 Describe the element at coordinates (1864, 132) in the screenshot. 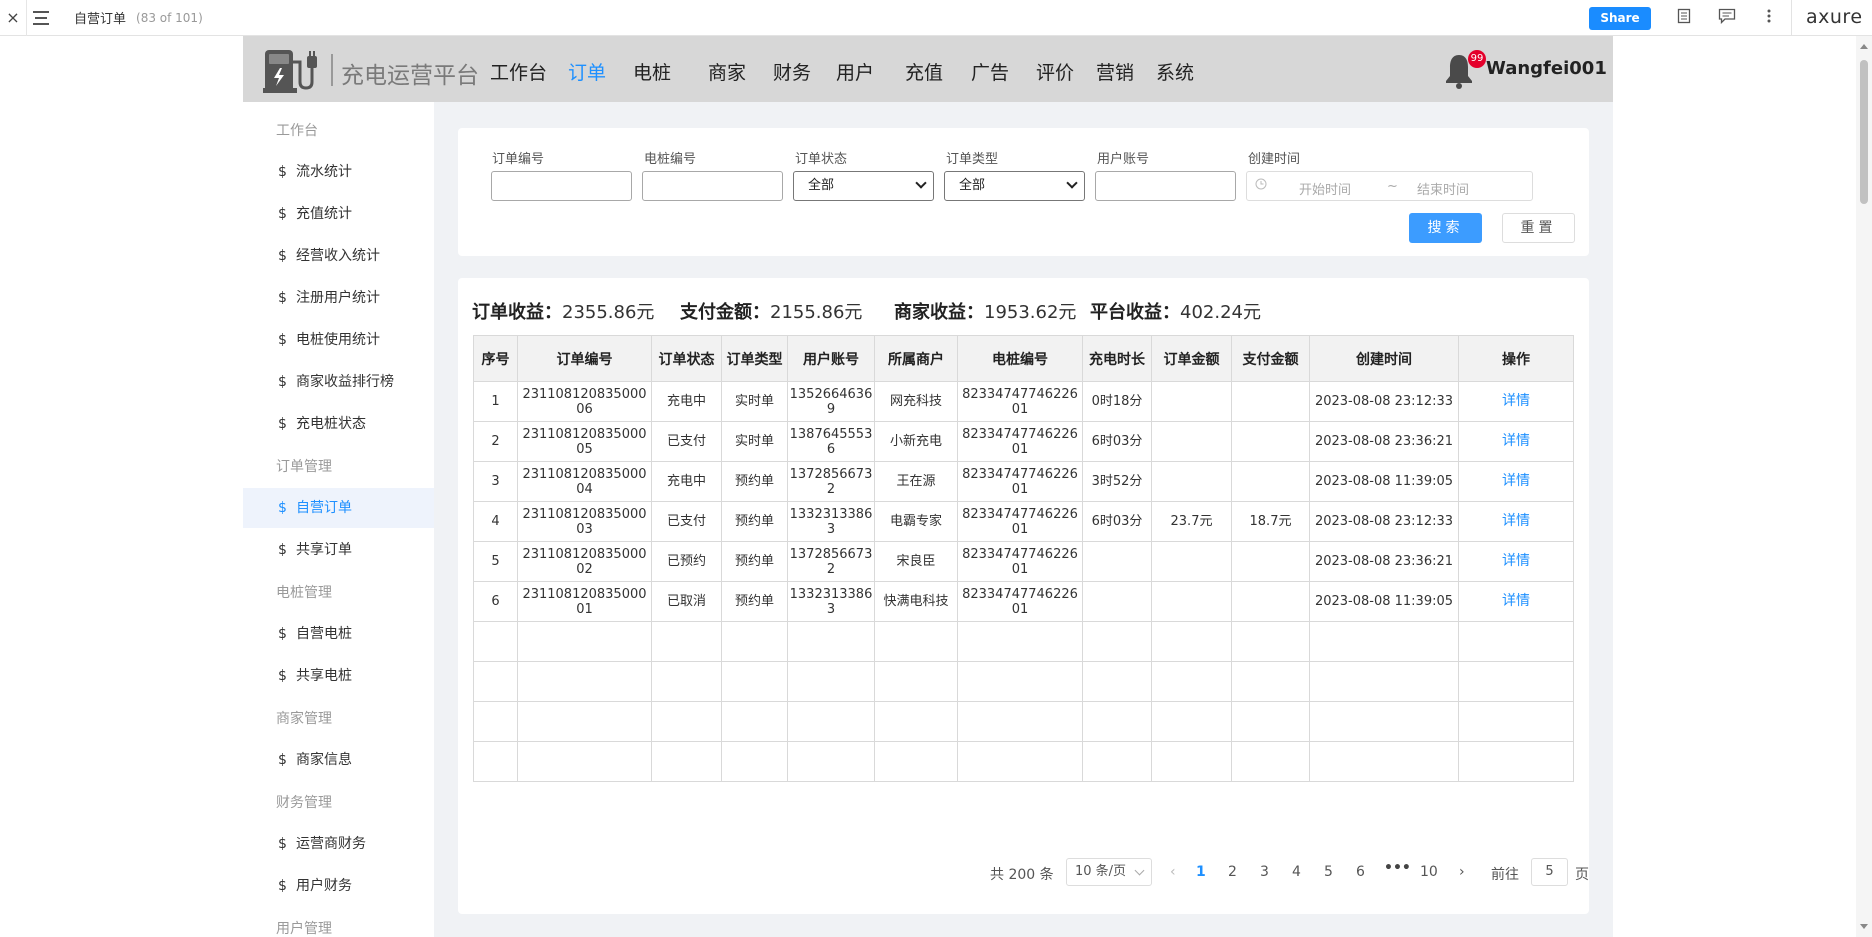

I see `scrollbar-thumb` at that location.